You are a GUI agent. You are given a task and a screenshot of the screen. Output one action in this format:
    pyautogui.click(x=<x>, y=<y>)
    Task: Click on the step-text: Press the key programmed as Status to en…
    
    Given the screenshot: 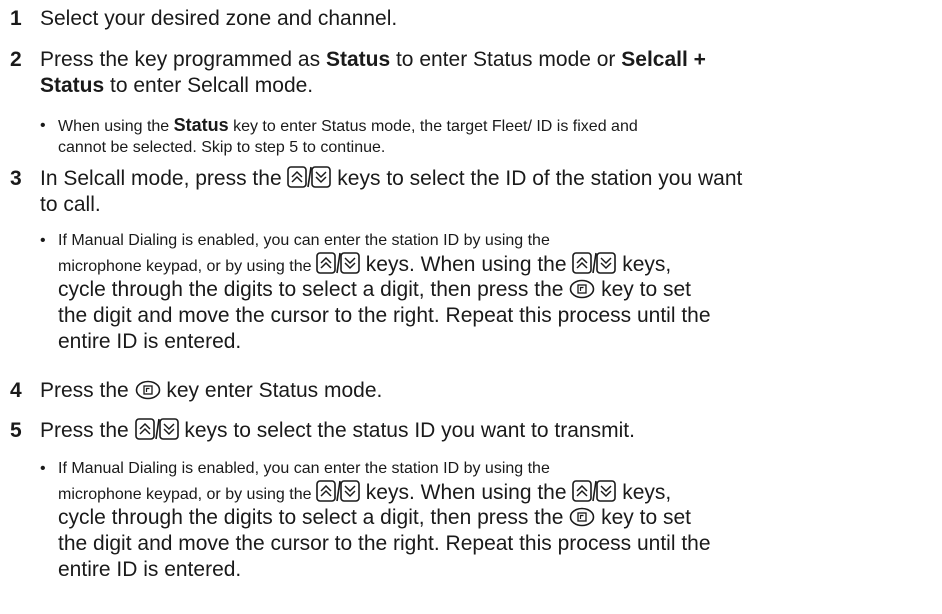 What is the action you would take?
    pyautogui.click(x=480, y=73)
    